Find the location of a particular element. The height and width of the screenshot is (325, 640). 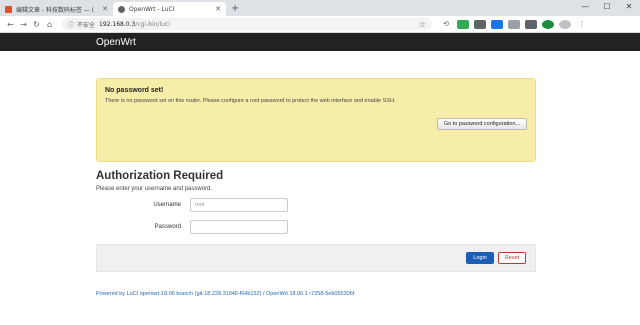

browser-tab: 编辑文章 - 科技数码标签 — ( ✕ is located at coordinates (56, 9).